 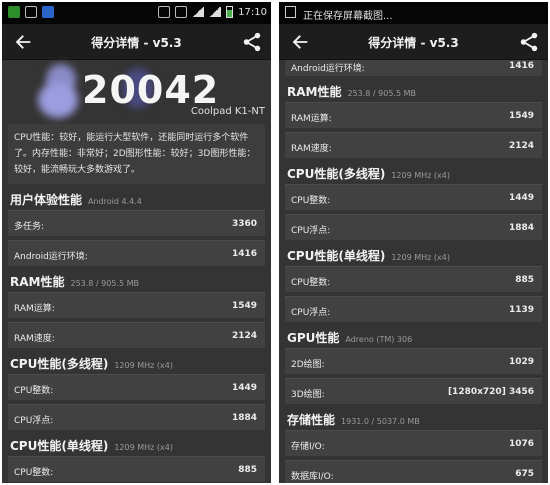 I want to click on row-value: 1076, so click(x=521, y=444).